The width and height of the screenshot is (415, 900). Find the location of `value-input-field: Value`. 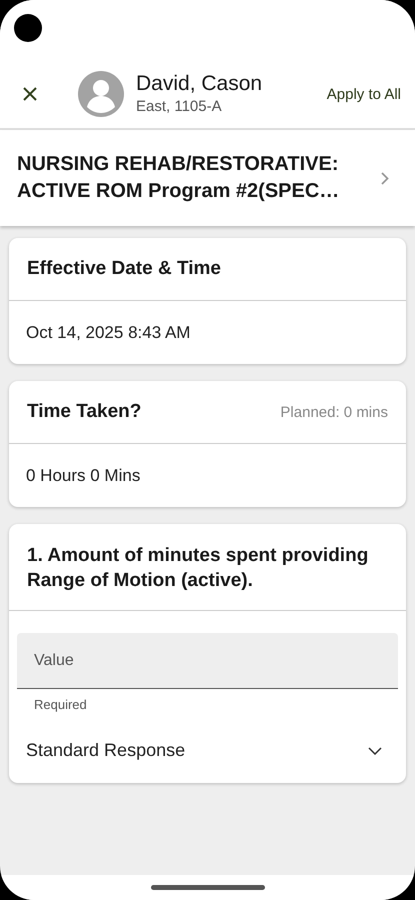

value-input-field: Value is located at coordinates (207, 661).